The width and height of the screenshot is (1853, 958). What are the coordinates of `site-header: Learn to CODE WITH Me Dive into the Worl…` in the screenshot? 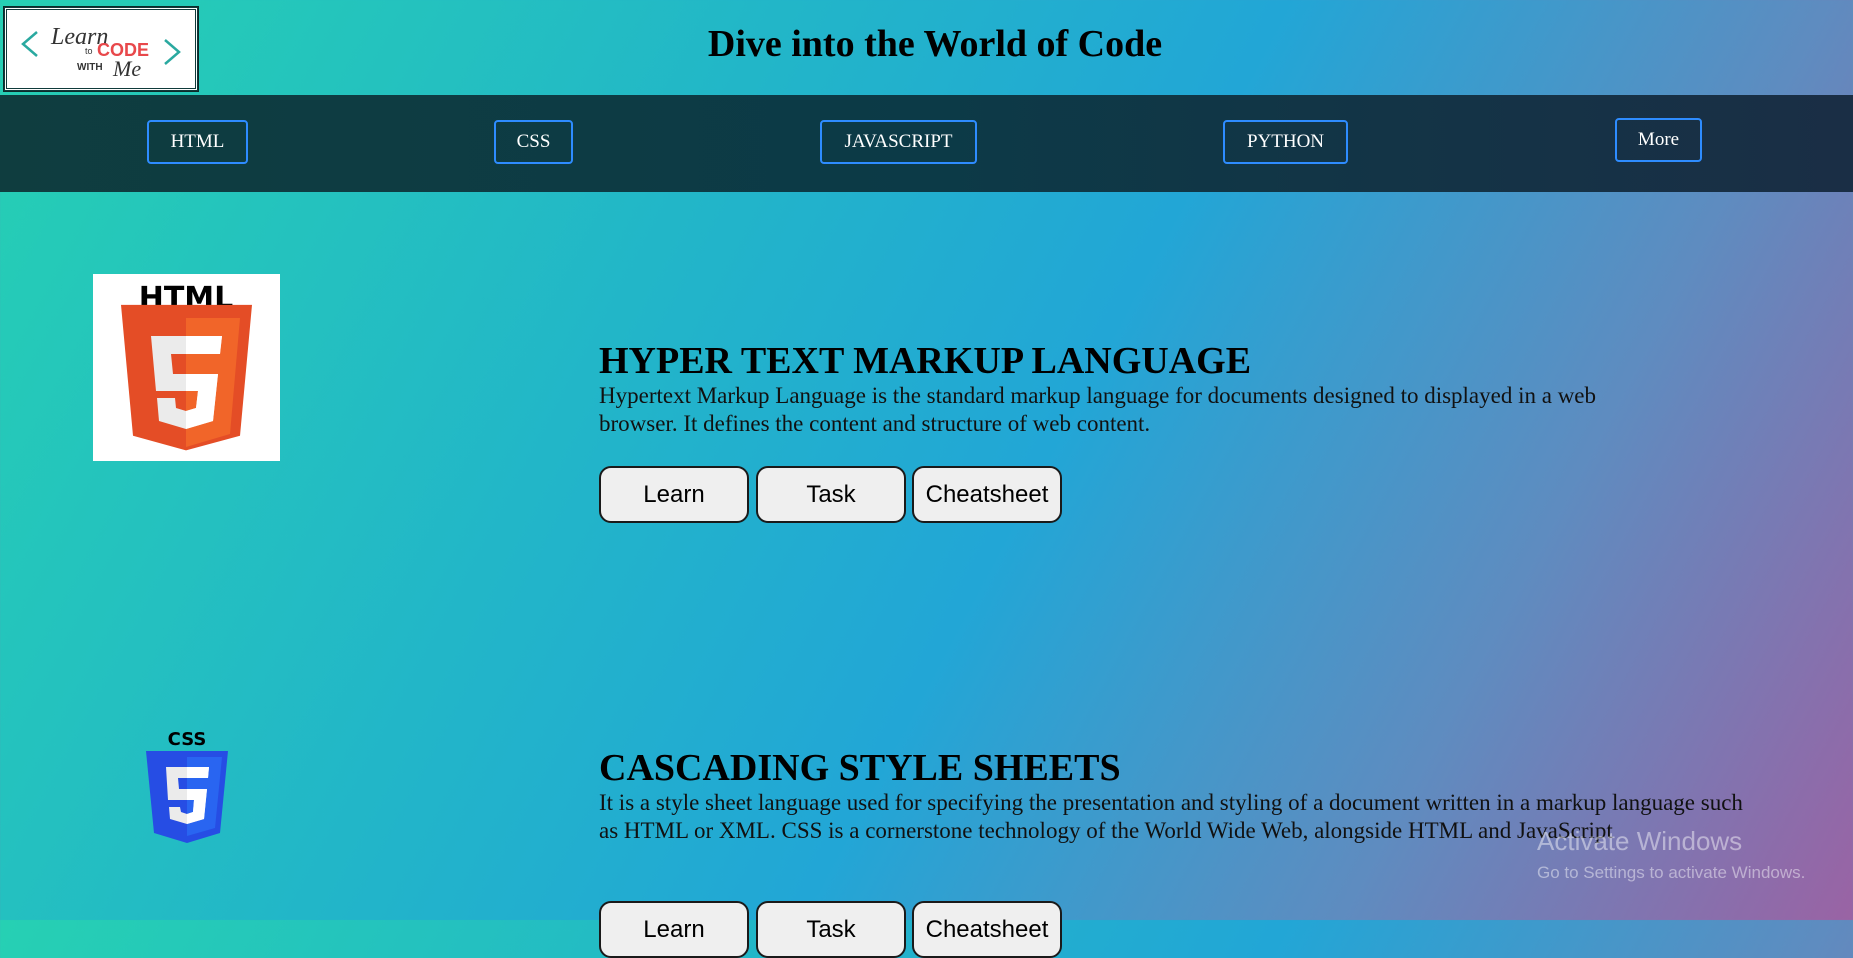 It's located at (926, 47).